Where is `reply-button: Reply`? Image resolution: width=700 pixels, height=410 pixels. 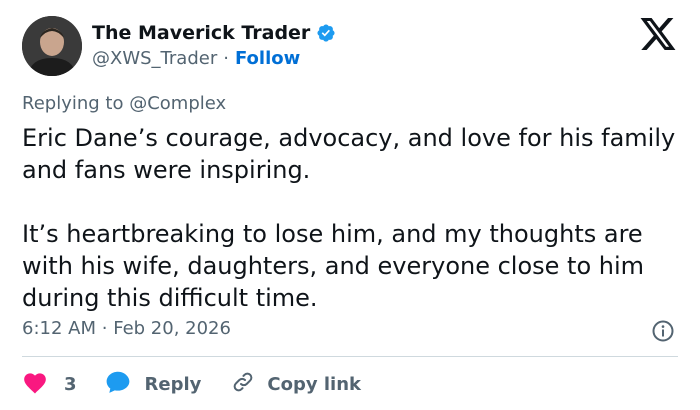
reply-button: Reply is located at coordinates (153, 384).